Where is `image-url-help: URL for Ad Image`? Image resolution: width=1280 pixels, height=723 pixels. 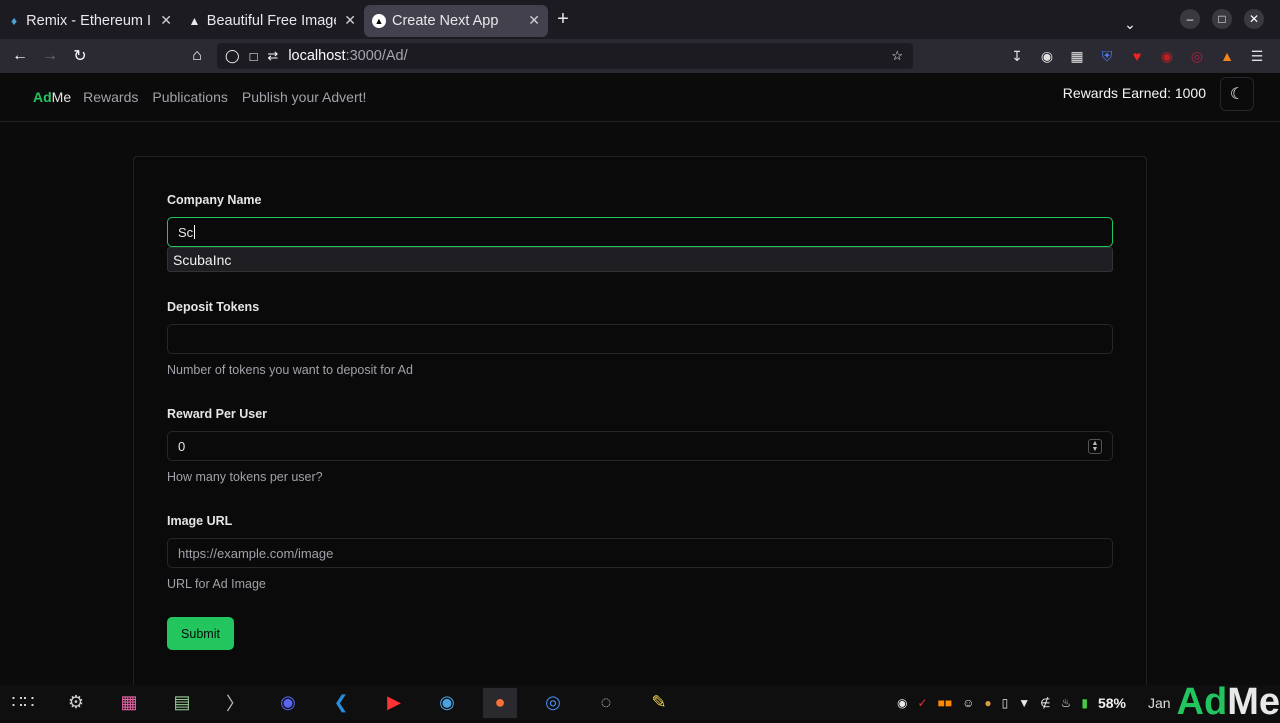
image-url-help: URL for Ad Image is located at coordinates (216, 584).